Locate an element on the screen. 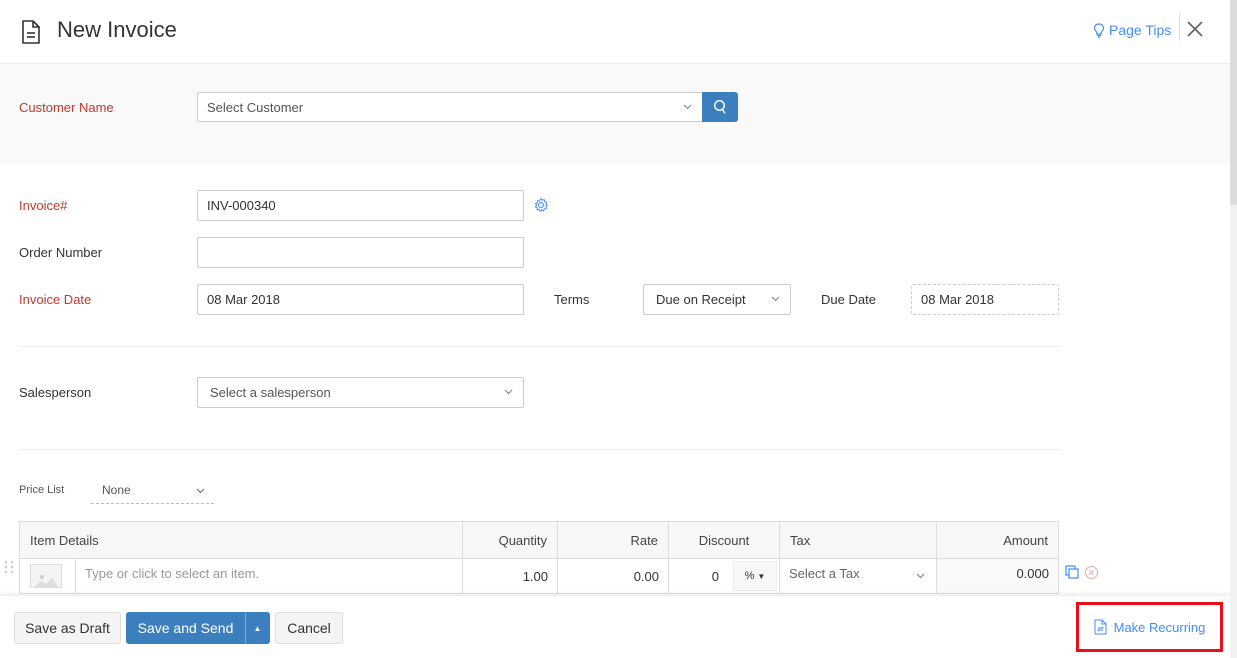  price-list-select: None is located at coordinates (152, 491).